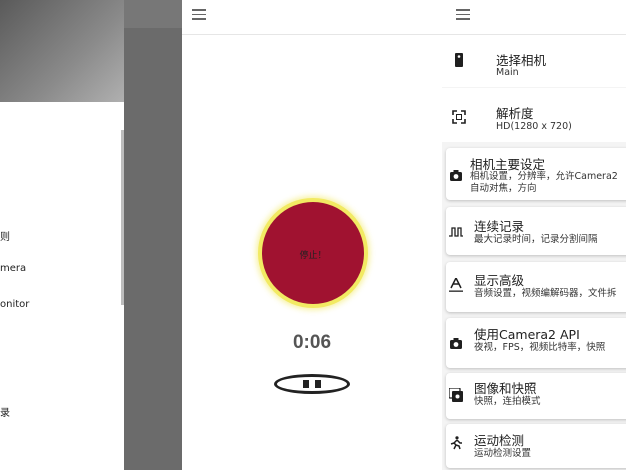 The image size is (626, 470). Describe the element at coordinates (456, 285) in the screenshot. I see `font-a-icon` at that location.